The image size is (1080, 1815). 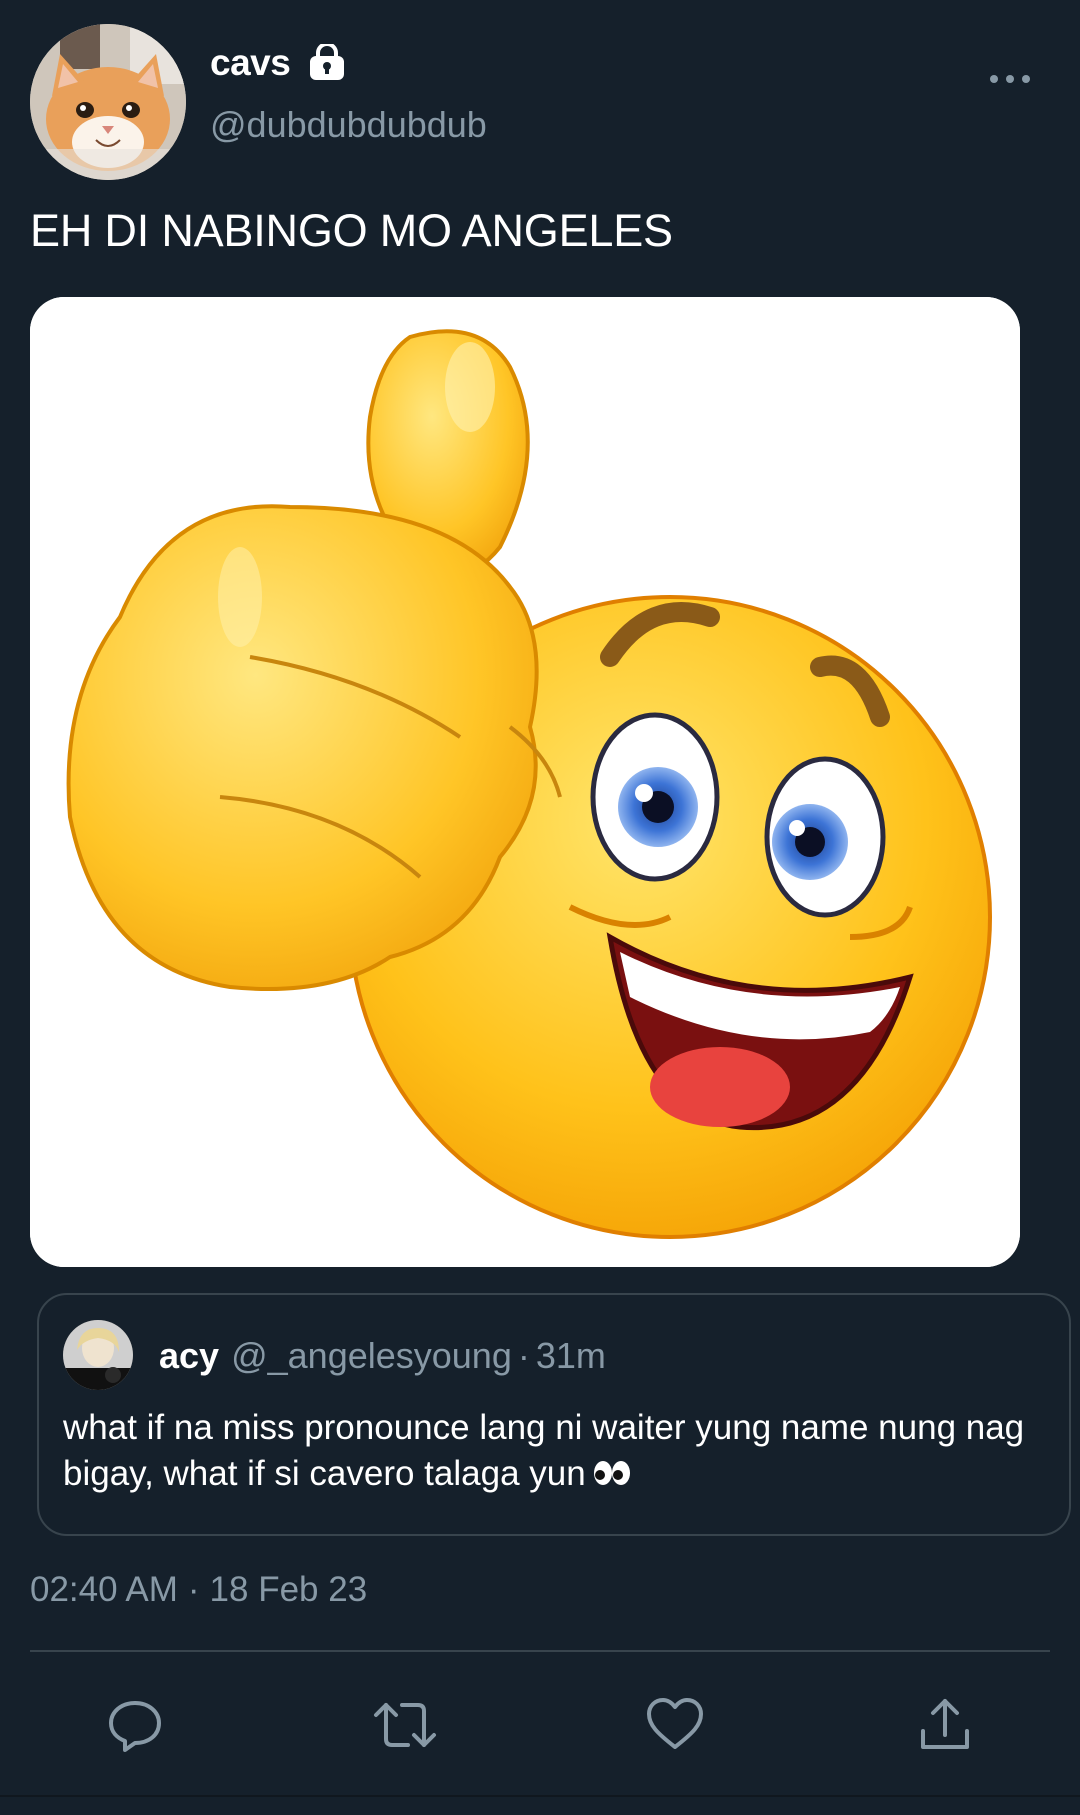 I want to click on author-avatar, so click(x=108, y=102).